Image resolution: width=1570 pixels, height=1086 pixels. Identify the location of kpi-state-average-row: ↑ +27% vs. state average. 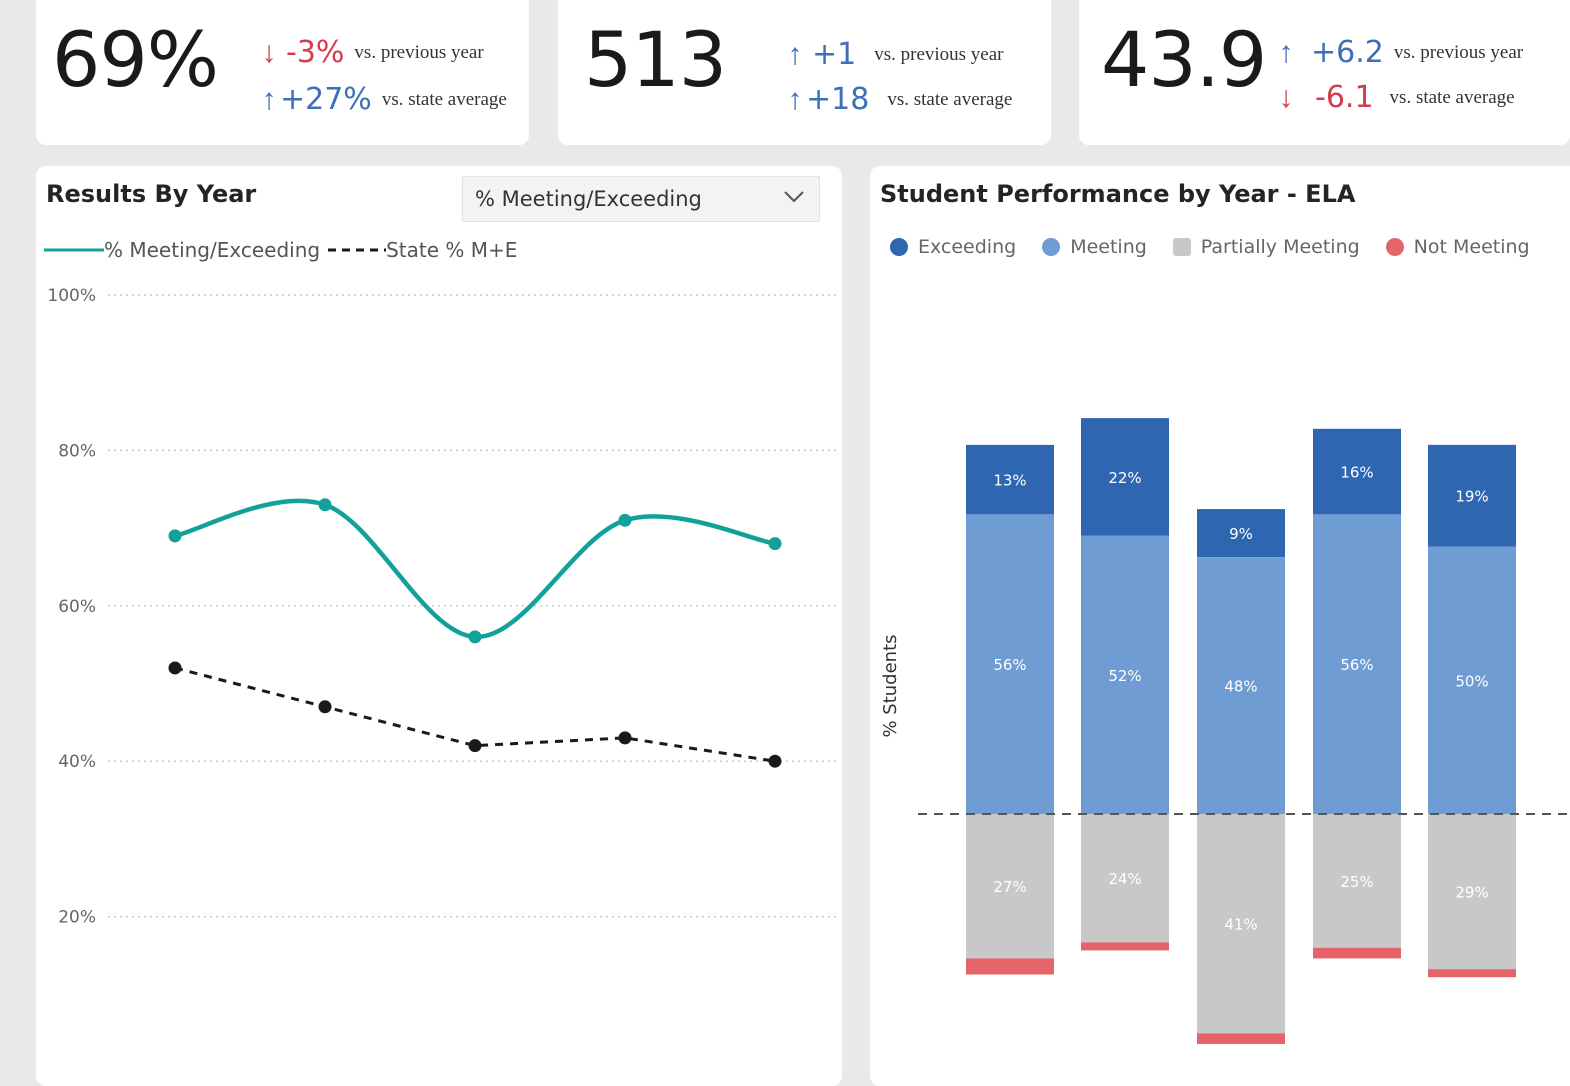
(382, 100).